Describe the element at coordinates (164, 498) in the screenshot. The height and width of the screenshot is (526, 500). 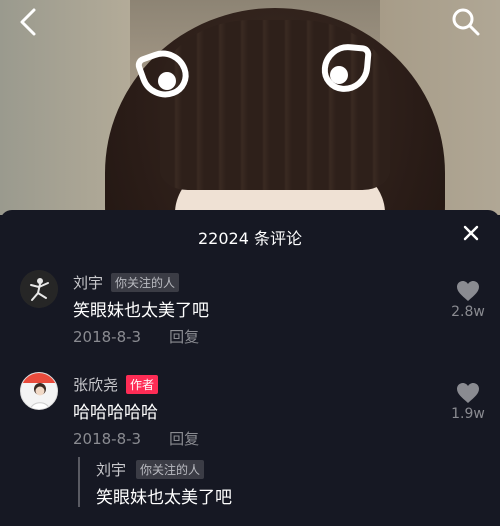
I see `quoted-text: 笑眼妹也太美了吧` at that location.